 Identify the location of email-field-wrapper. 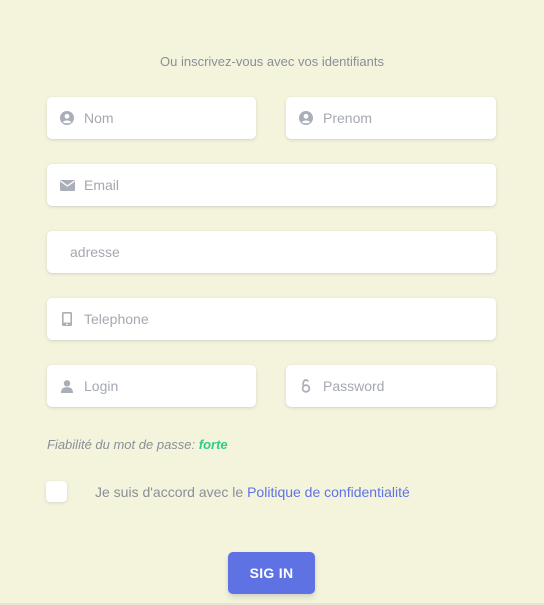
(271, 185).